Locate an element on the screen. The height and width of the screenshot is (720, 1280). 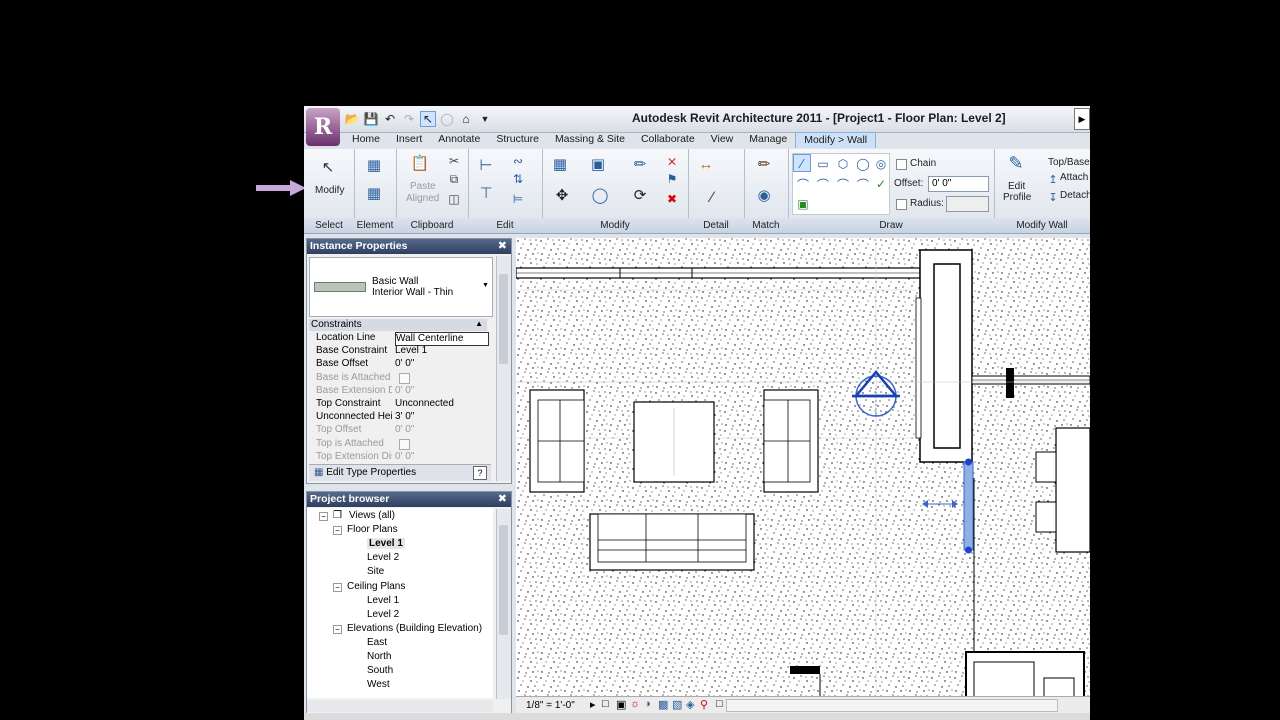
modify-button: Modify is located at coordinates (329, 190).